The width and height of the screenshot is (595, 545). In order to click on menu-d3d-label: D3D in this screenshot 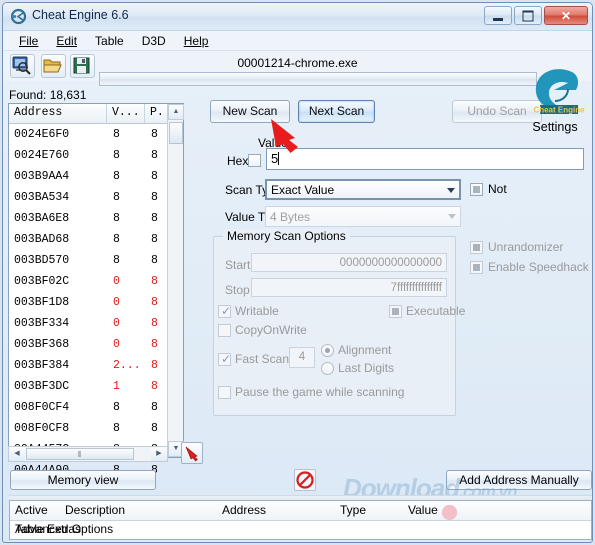, I will do `click(153, 40)`.